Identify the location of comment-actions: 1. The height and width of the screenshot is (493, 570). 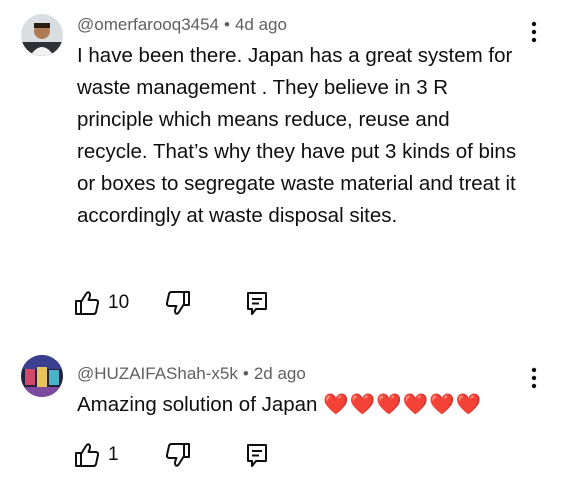
(222, 455).